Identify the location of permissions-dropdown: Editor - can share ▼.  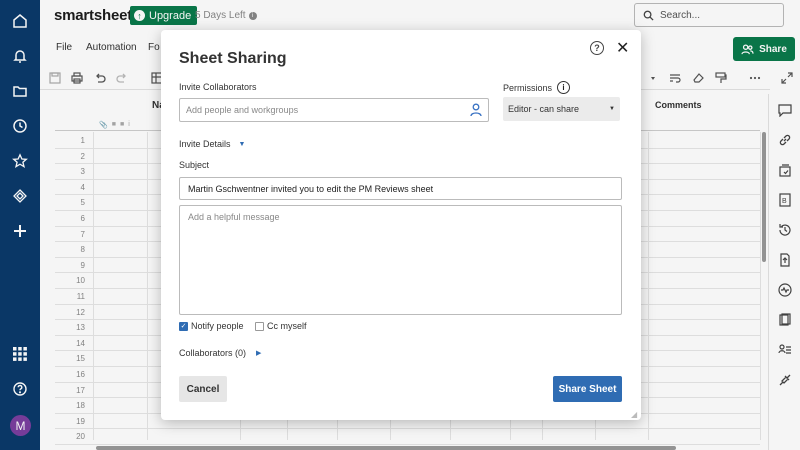
(561, 109).